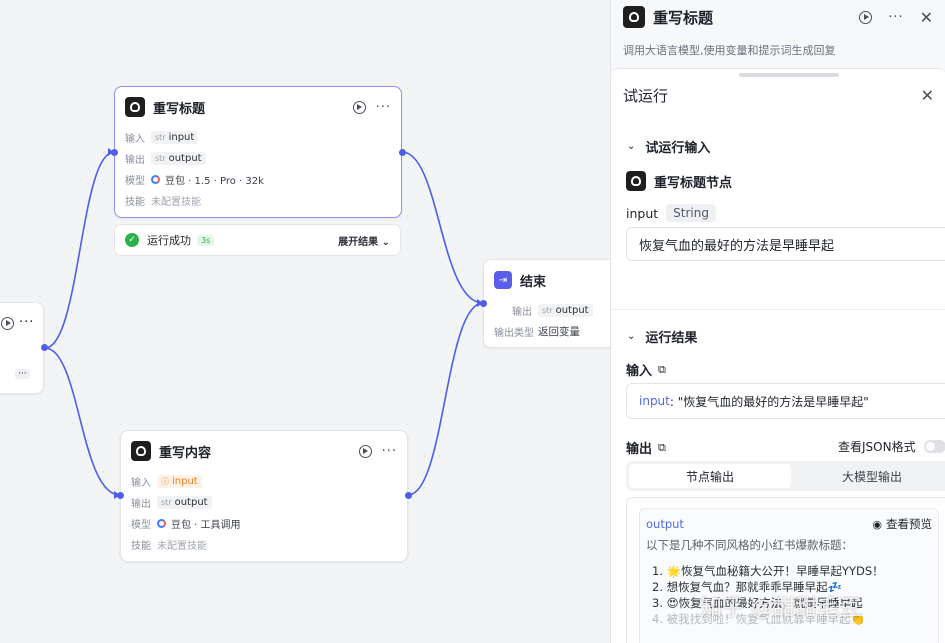 This screenshot has width=945, height=643. Describe the element at coordinates (785, 244) in the screenshot. I see `trial-input-field: 恢复气血的最好的方法是早睡早起` at that location.